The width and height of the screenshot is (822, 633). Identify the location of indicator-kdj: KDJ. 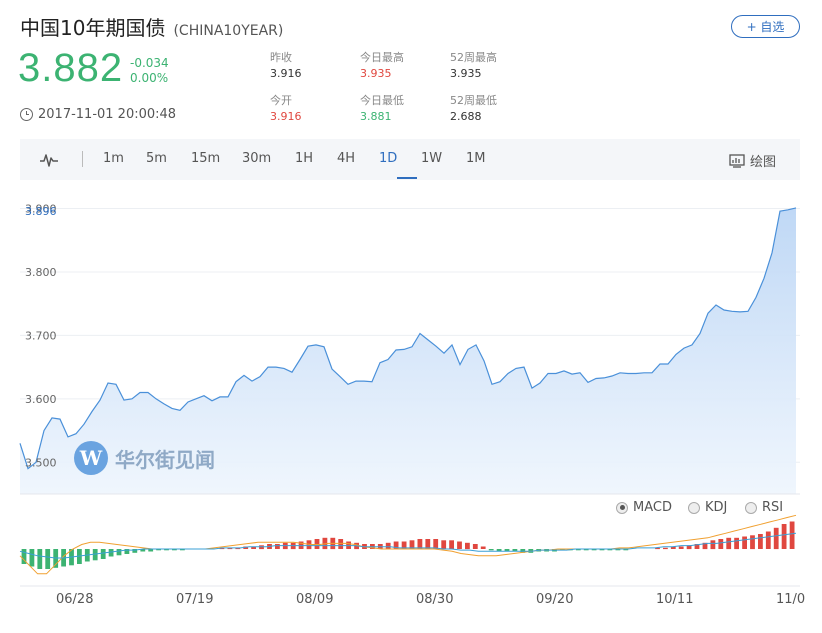
(707, 507).